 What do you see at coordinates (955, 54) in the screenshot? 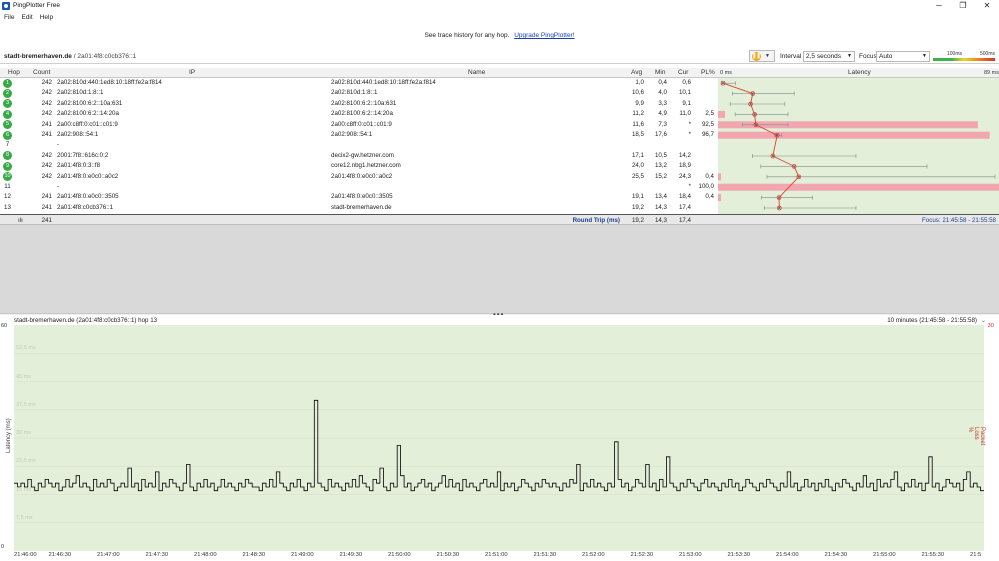
I see `scale-low-label: 100ms` at bounding box center [955, 54].